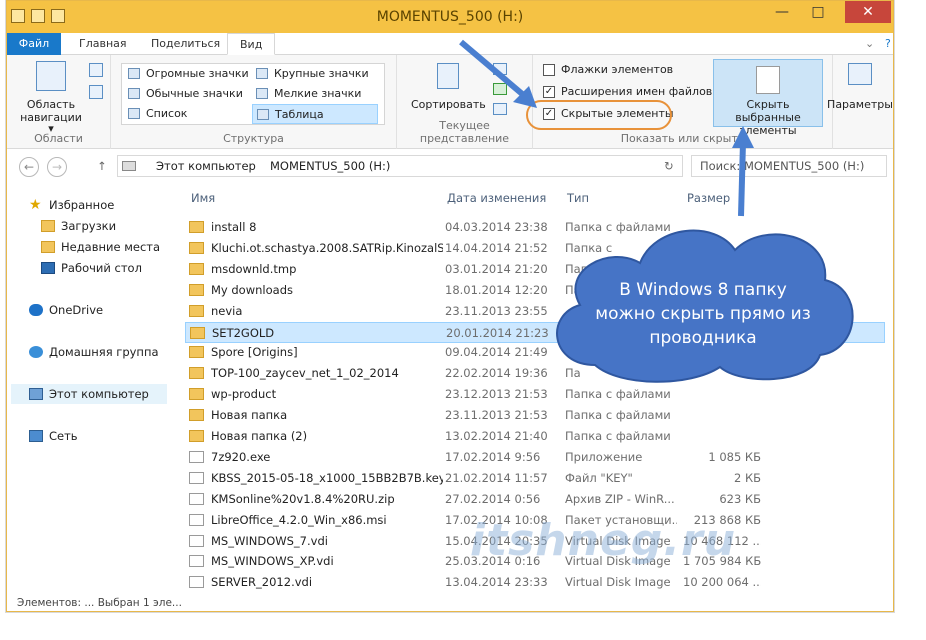 This screenshot has width=926, height=640. I want to click on file-date: 27.02.2014 0:56, so click(493, 498).